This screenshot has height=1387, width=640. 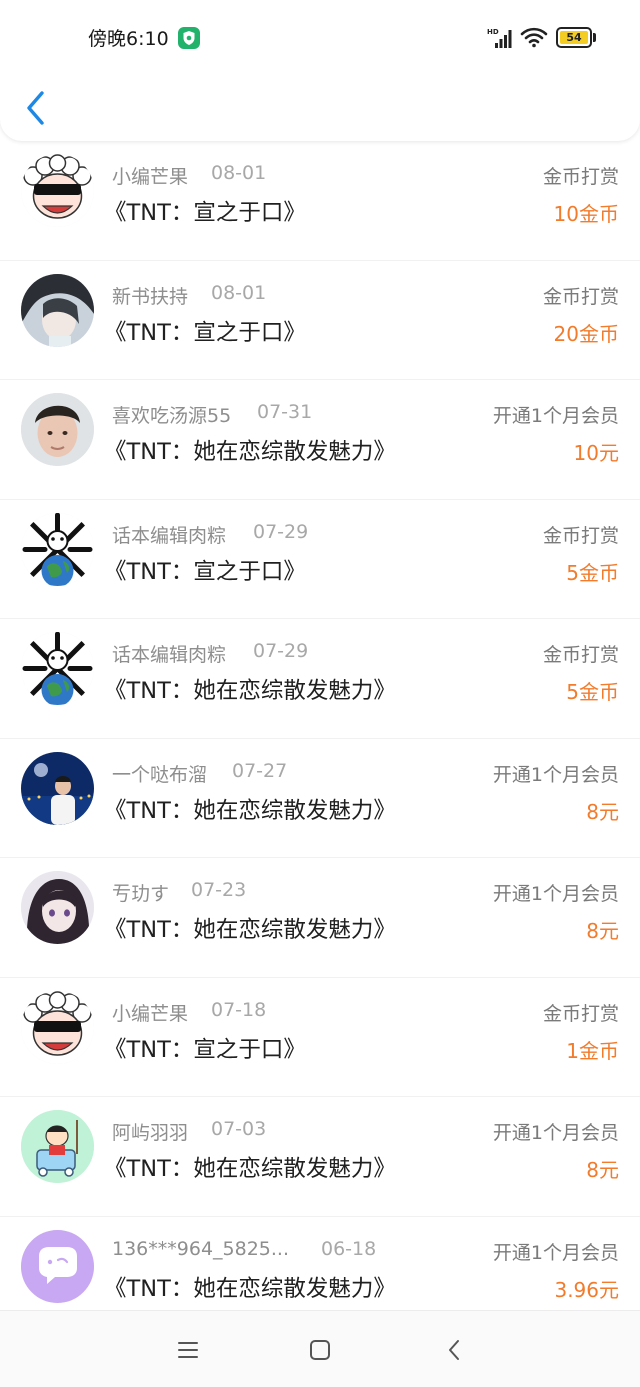 I want to click on status-time: 傍晚6:10, so click(x=128, y=39).